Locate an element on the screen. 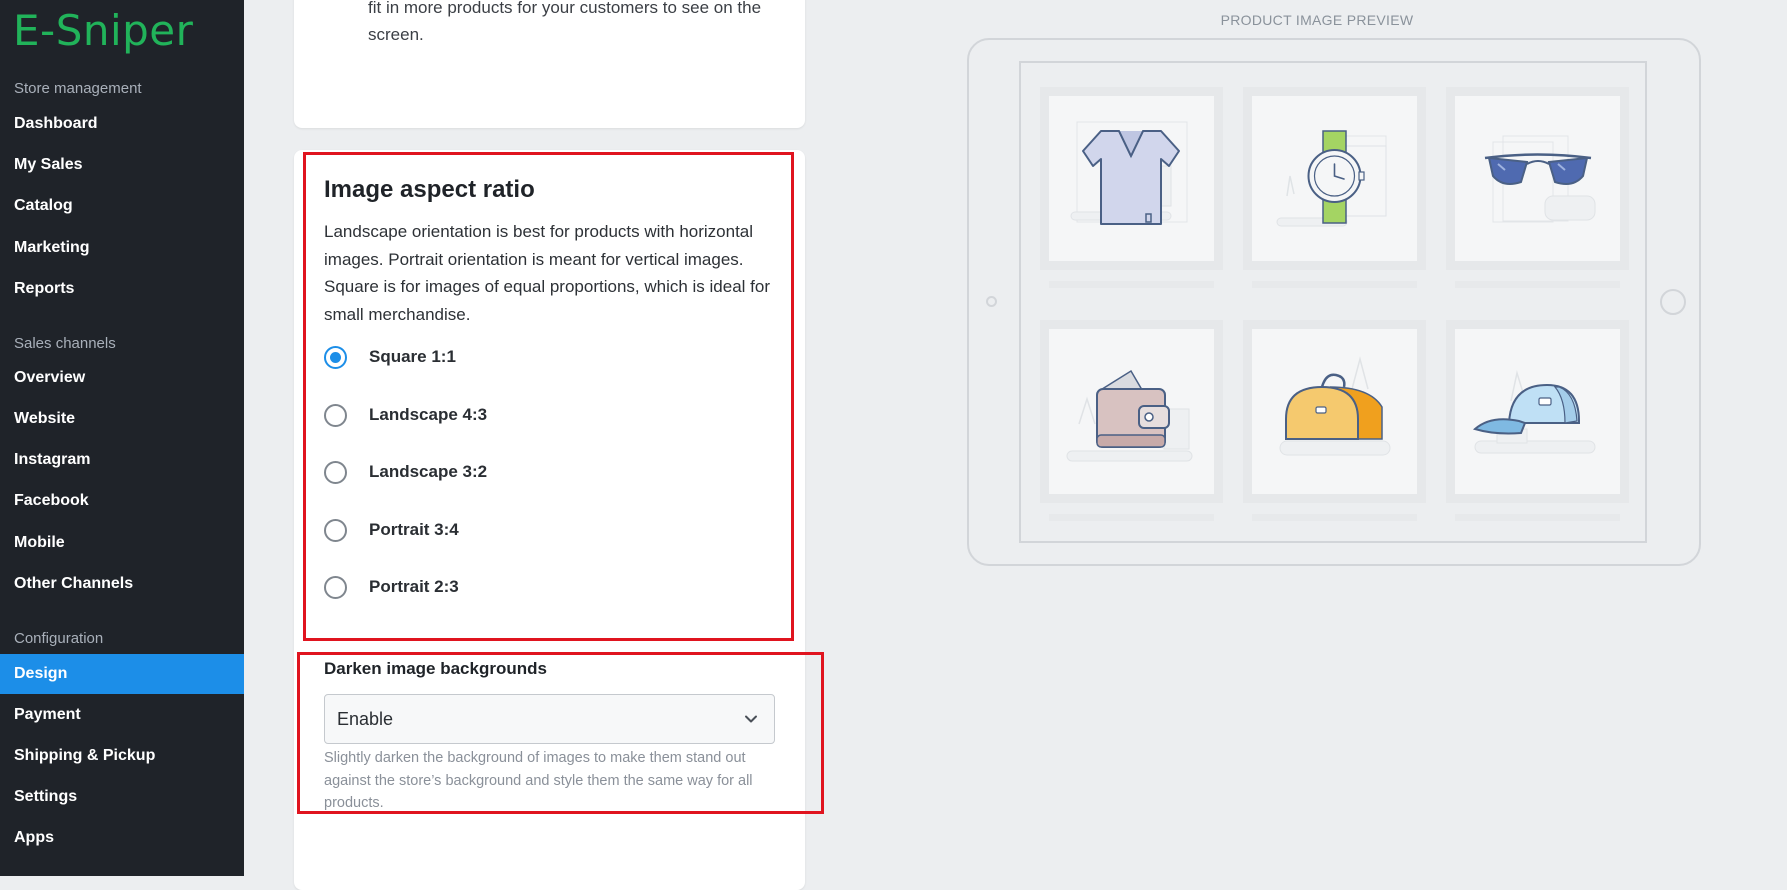 The image size is (1787, 890). sidebar-item-marketing: Marketing is located at coordinates (122, 248).